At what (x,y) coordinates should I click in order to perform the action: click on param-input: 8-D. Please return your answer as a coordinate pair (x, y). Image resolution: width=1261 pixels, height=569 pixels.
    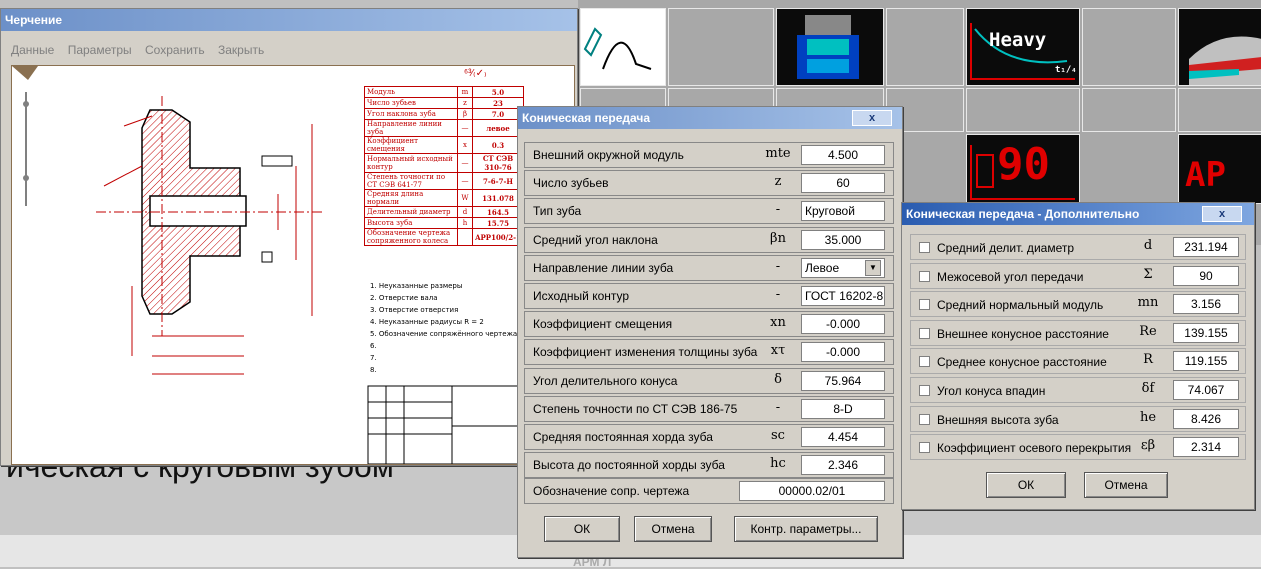
    Looking at the image, I should click on (843, 409).